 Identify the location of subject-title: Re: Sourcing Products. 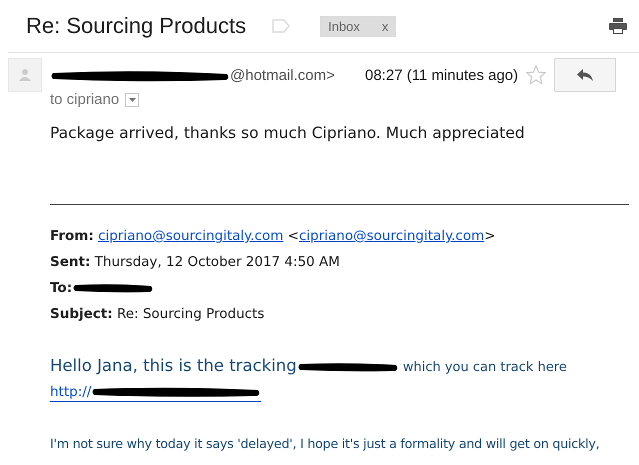
(136, 26).